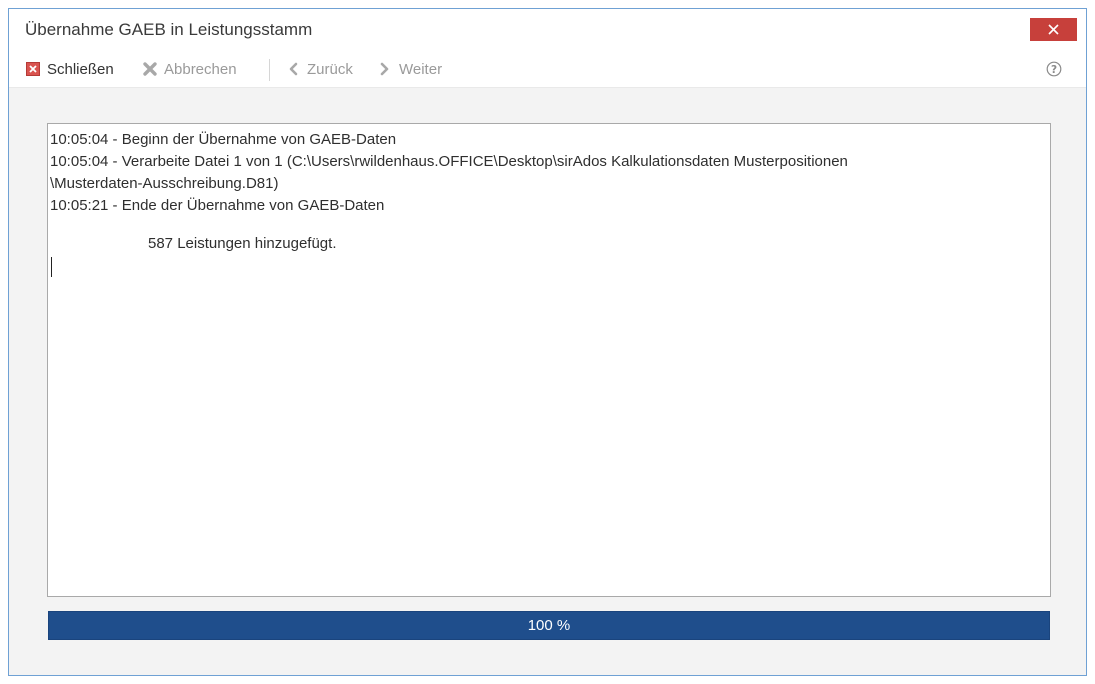 The width and height of the screenshot is (1095, 684). I want to click on window-title: Übernahme GAEB in Leistungsstamm, so click(169, 29).